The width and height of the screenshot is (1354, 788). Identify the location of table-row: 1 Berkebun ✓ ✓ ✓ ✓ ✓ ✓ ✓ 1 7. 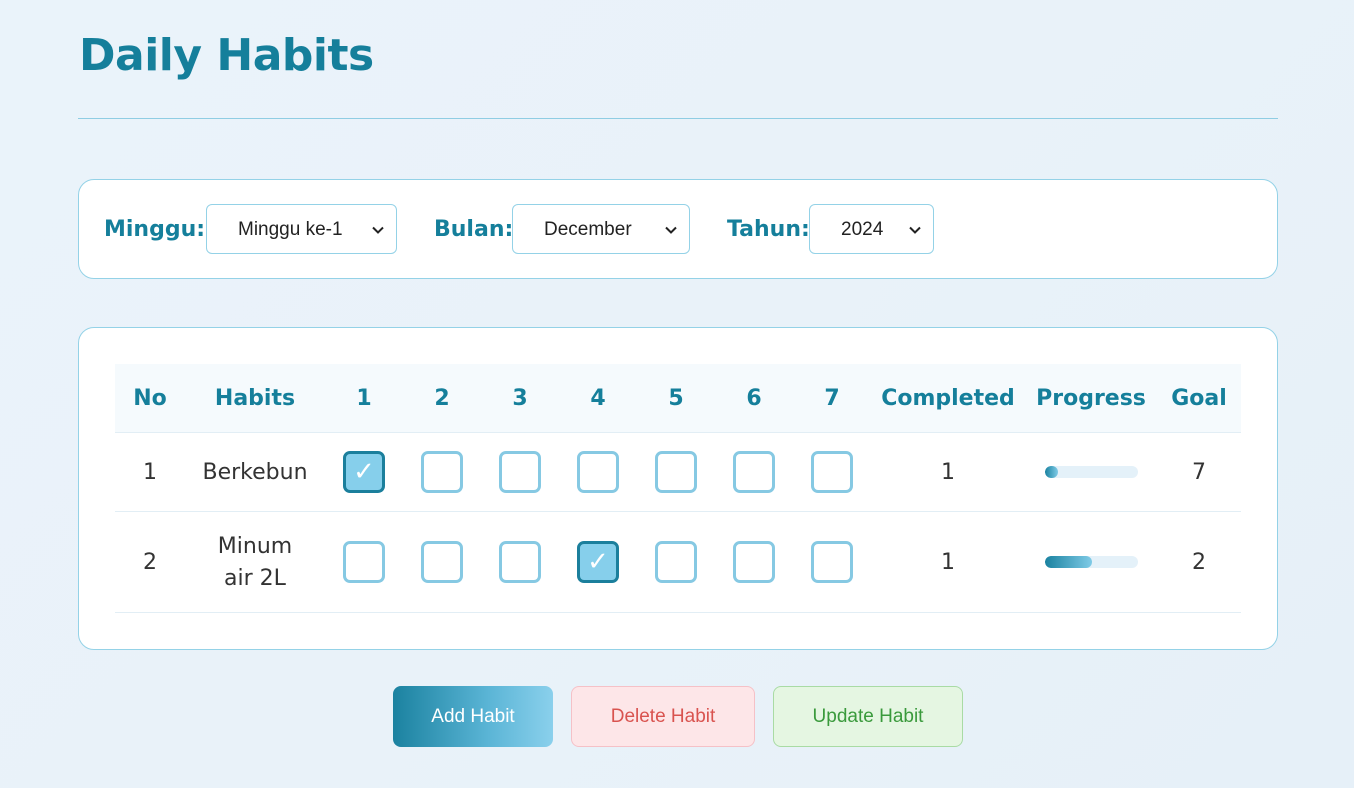
(678, 472).